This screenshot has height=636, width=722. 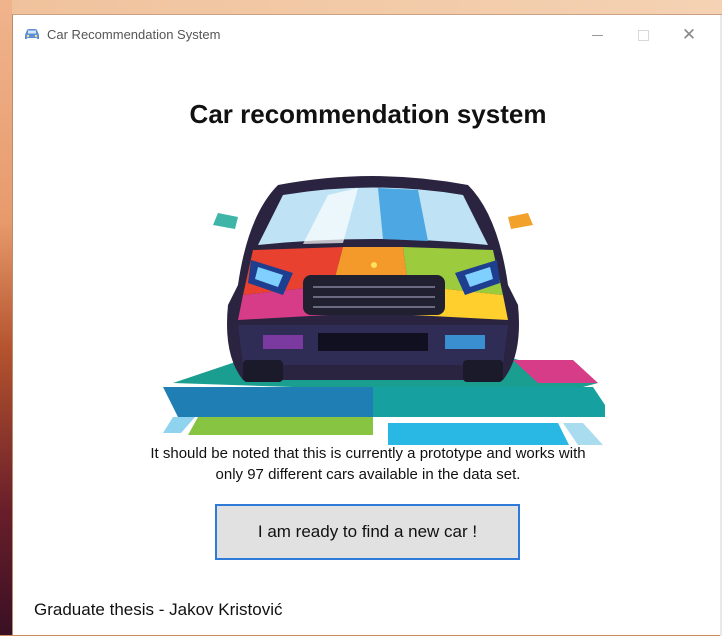 I want to click on close-icon: ✕, so click(x=689, y=34).